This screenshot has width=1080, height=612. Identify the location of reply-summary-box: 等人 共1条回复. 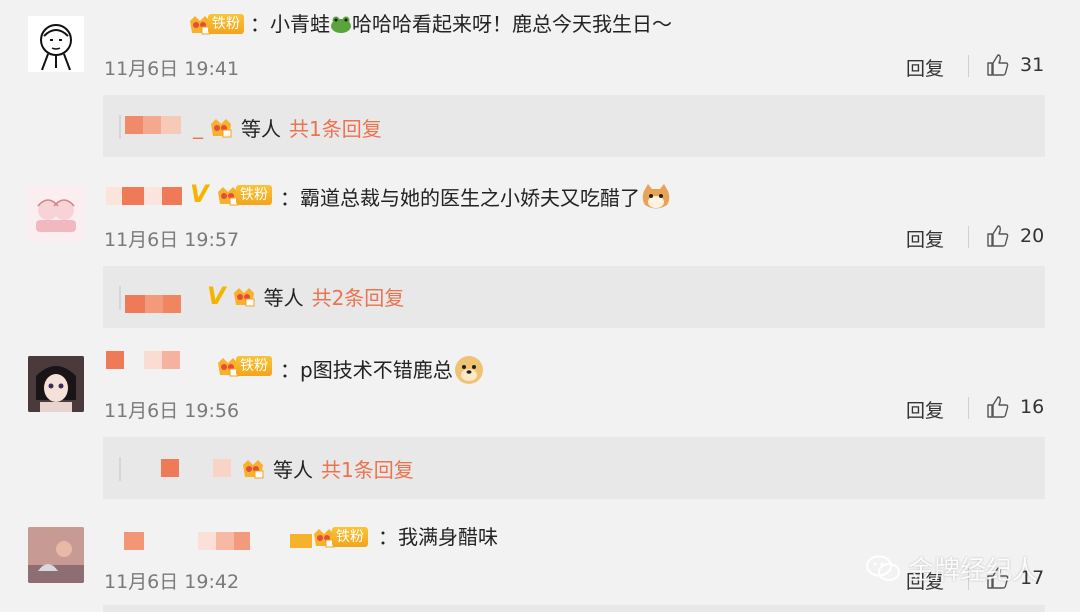
(574, 468).